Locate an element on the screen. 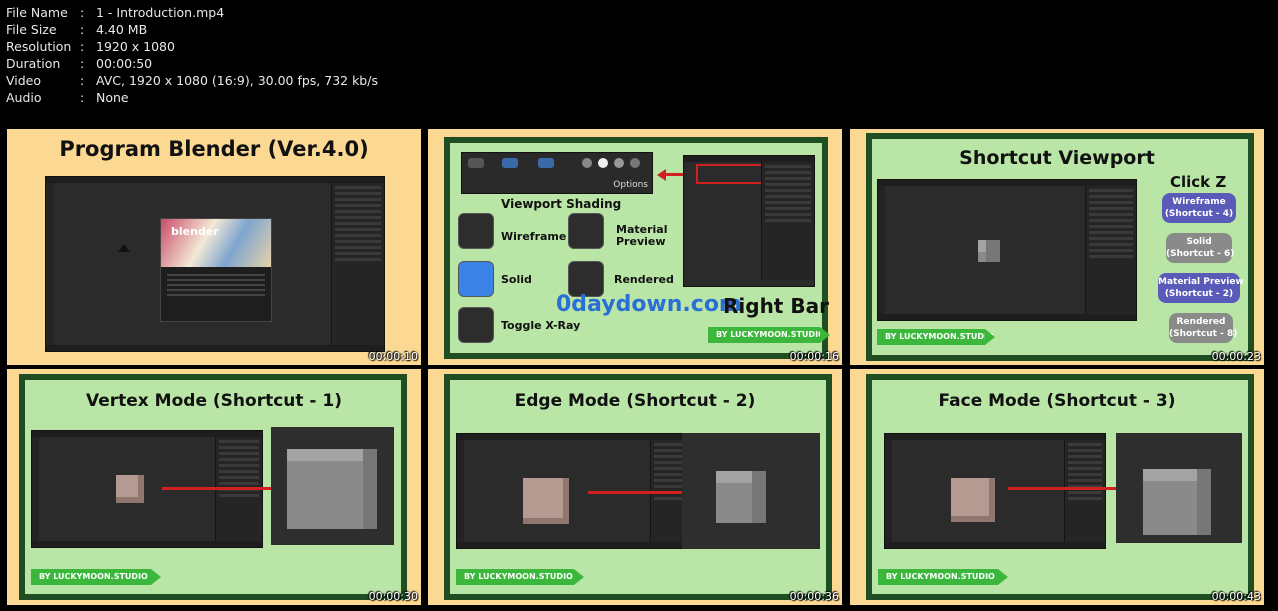  splash-image: blender is located at coordinates (216, 243).